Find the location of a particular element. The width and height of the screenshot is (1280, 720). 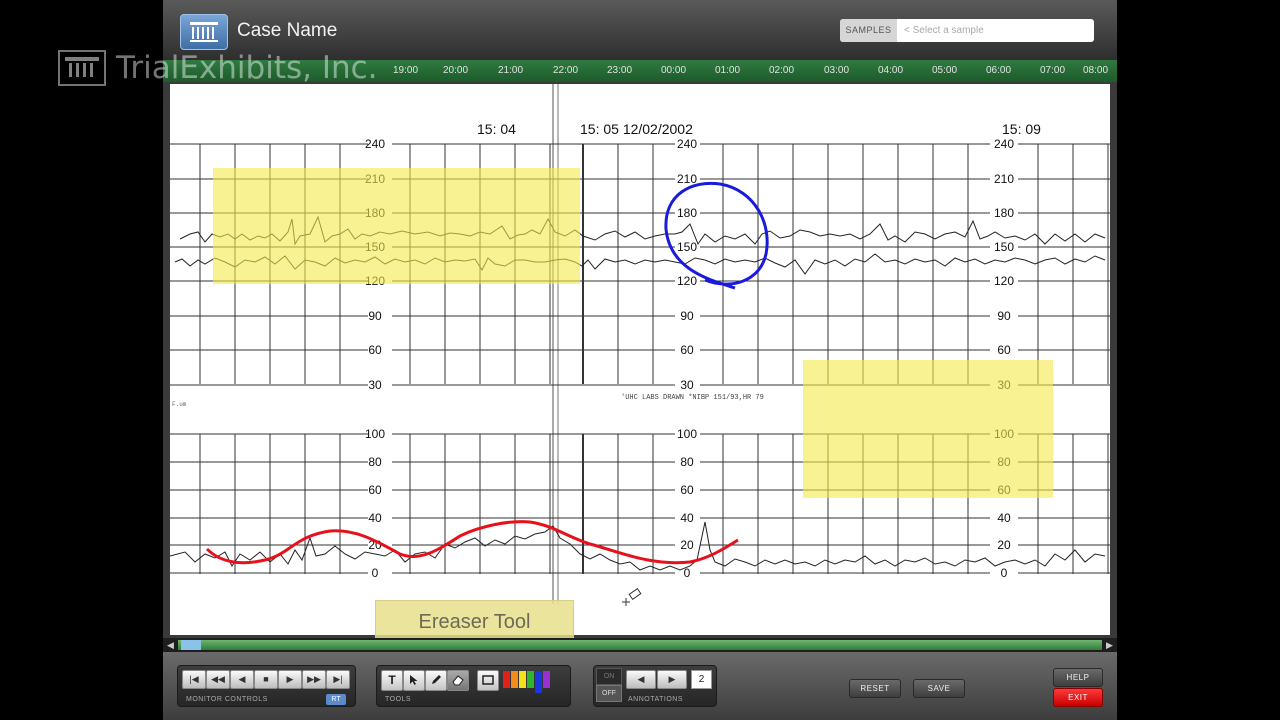

color-swatch-purple is located at coordinates (546, 679).